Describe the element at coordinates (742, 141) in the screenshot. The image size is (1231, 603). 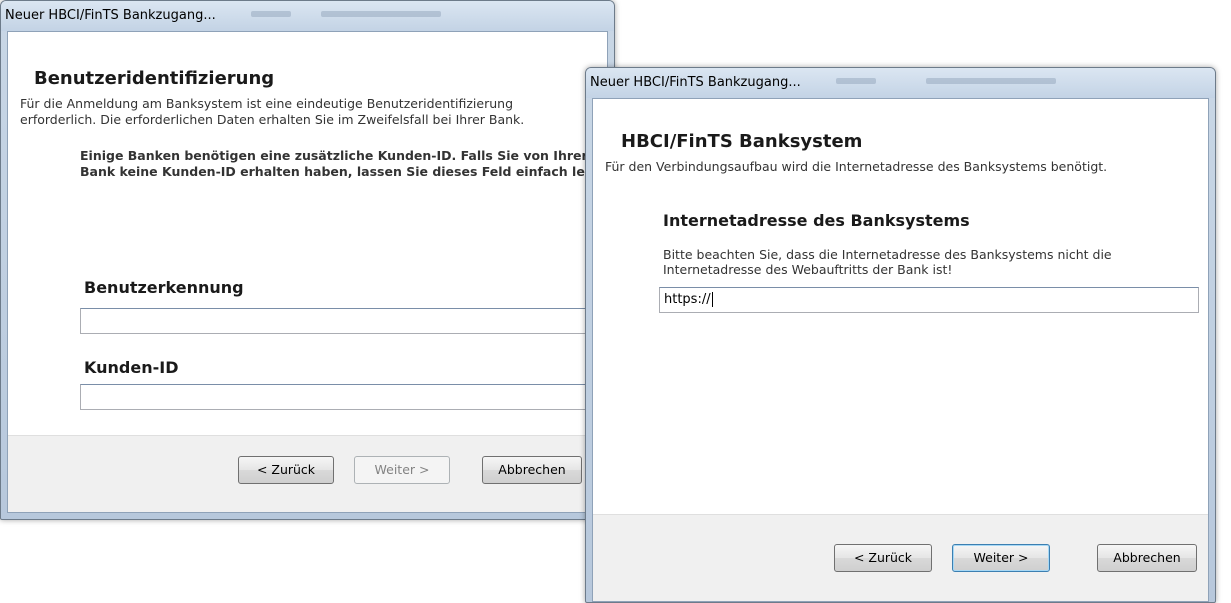
I see `page-heading-right: HBCI/FinTS Banksystem` at that location.